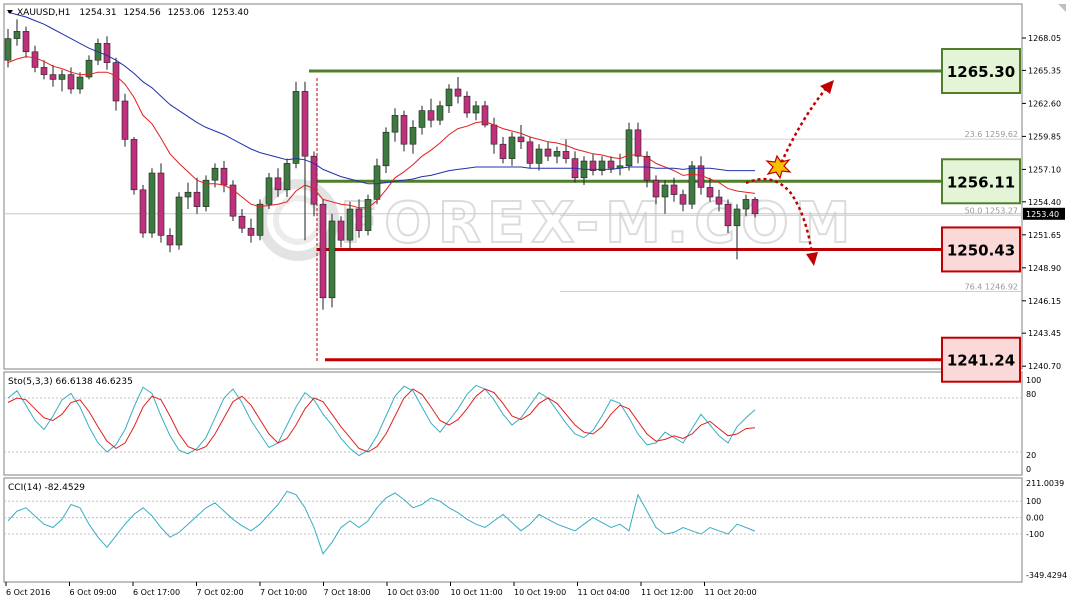 This screenshot has height=608, width=1067. What do you see at coordinates (230, 13) in the screenshot?
I see `ohlc-close: 1253.40` at bounding box center [230, 13].